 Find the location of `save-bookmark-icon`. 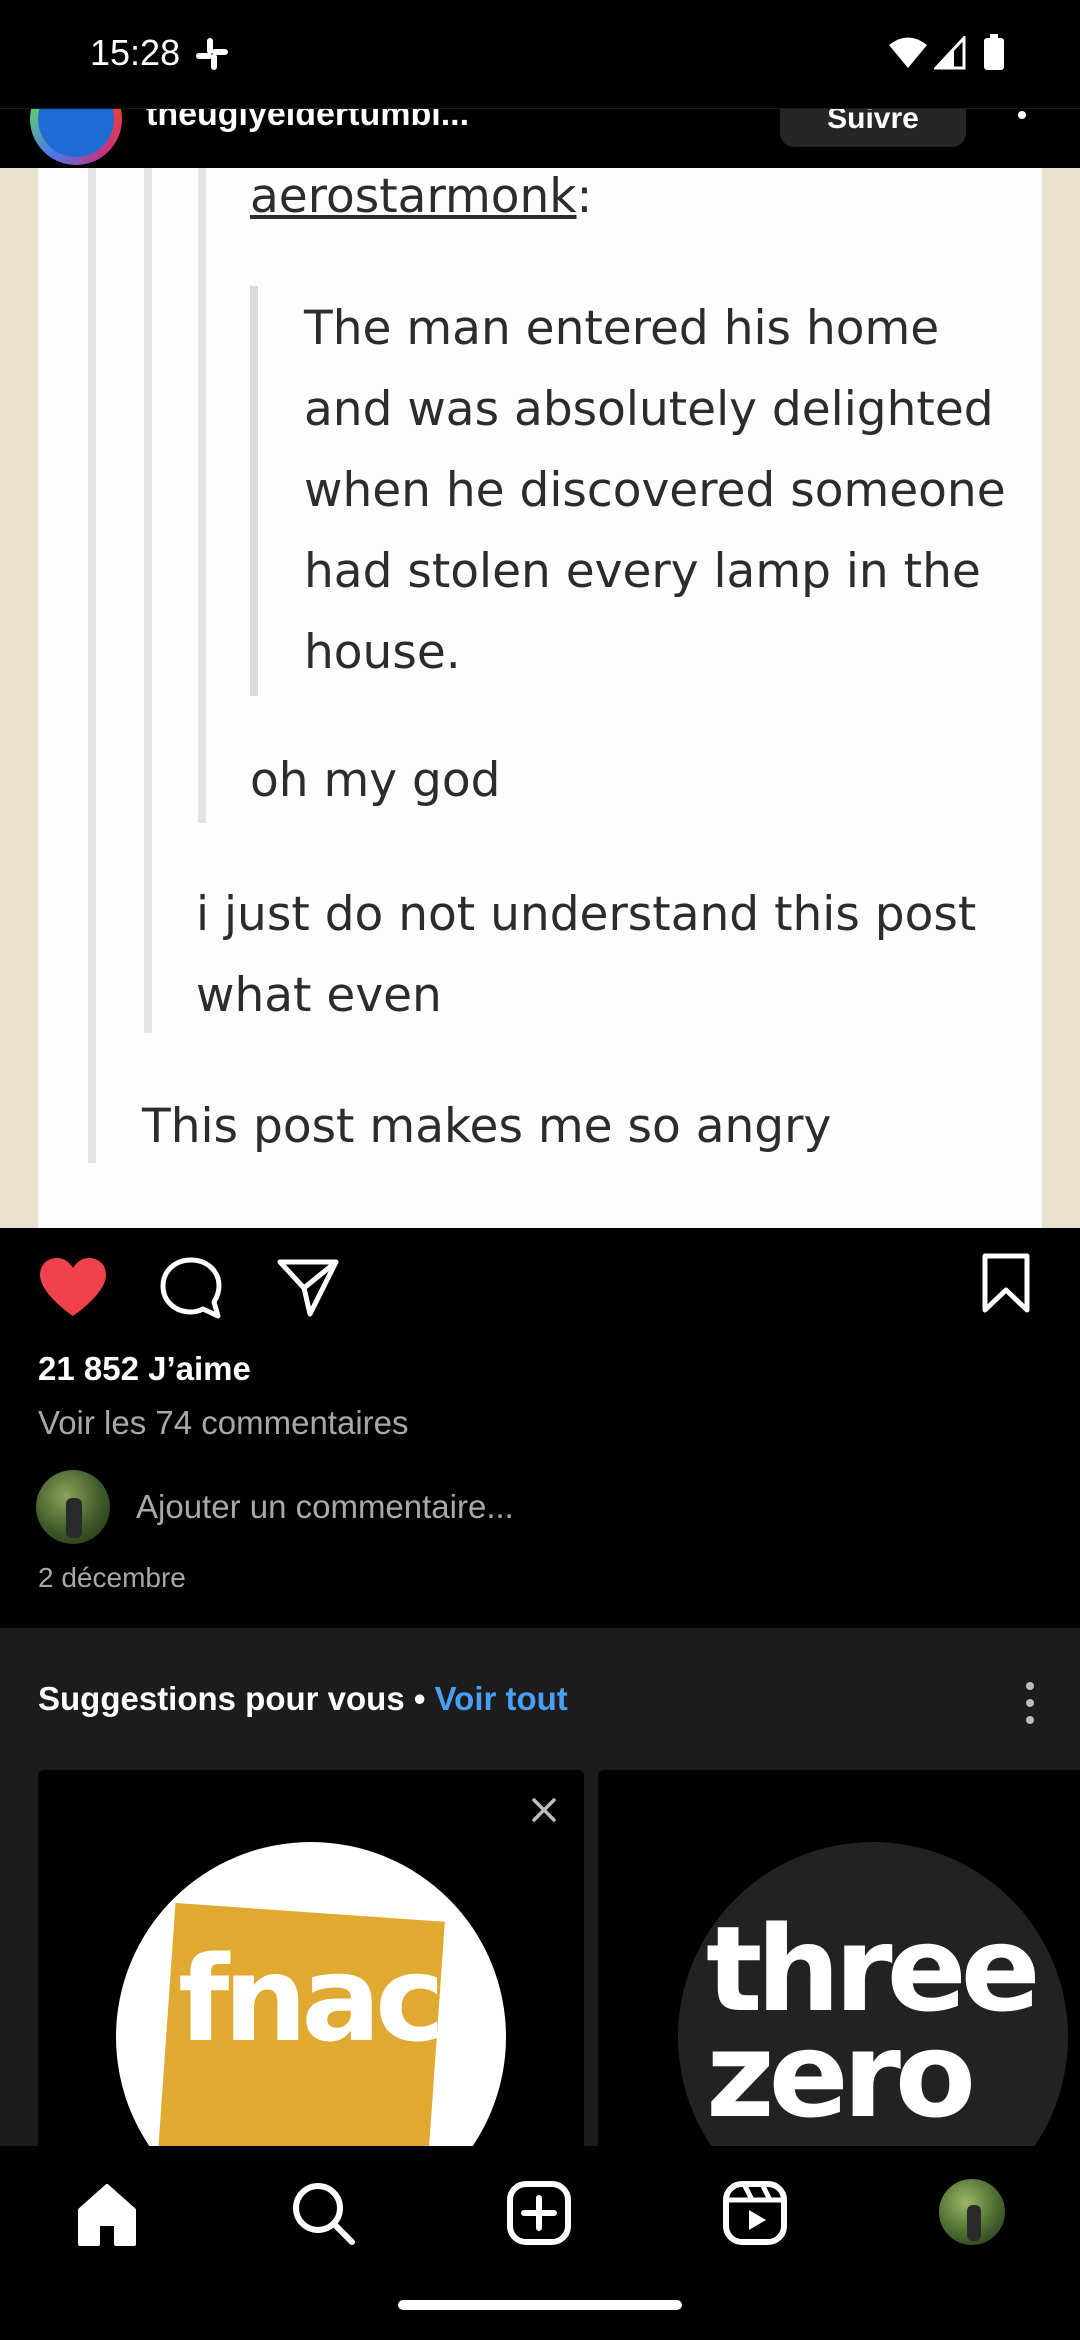

save-bookmark-icon is located at coordinates (1006, 1283).